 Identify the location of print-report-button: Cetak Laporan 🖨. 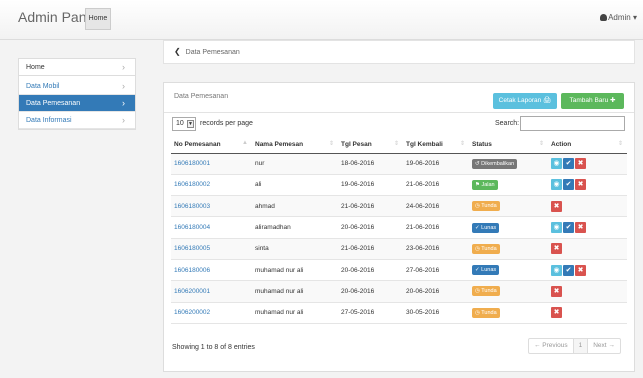
(525, 101).